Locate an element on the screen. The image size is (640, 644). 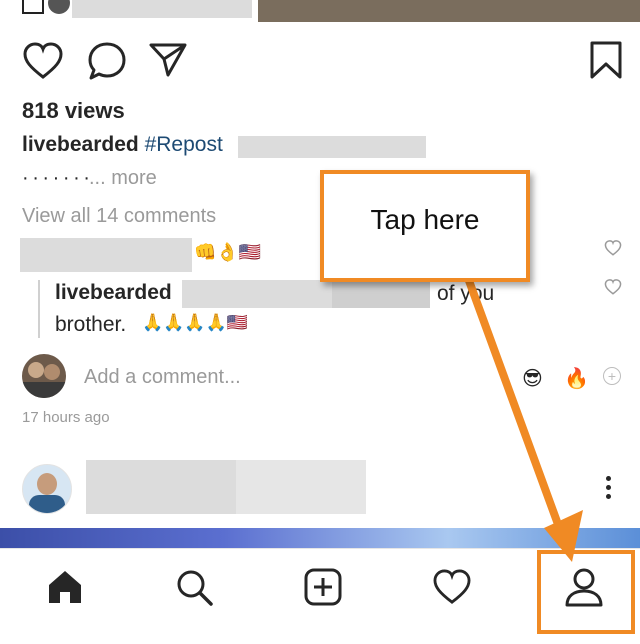
callout-text: Tap here is located at coordinates (425, 219).